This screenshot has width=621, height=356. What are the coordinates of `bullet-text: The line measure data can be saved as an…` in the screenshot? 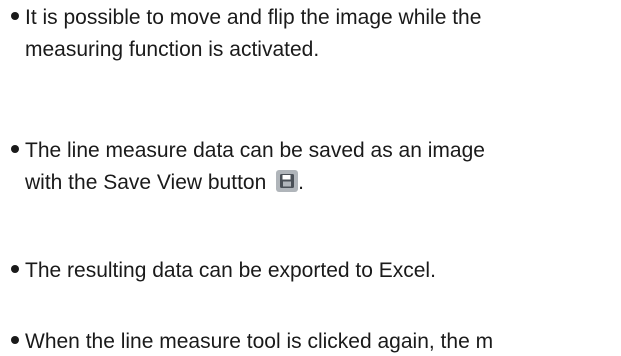 It's located at (255, 150).